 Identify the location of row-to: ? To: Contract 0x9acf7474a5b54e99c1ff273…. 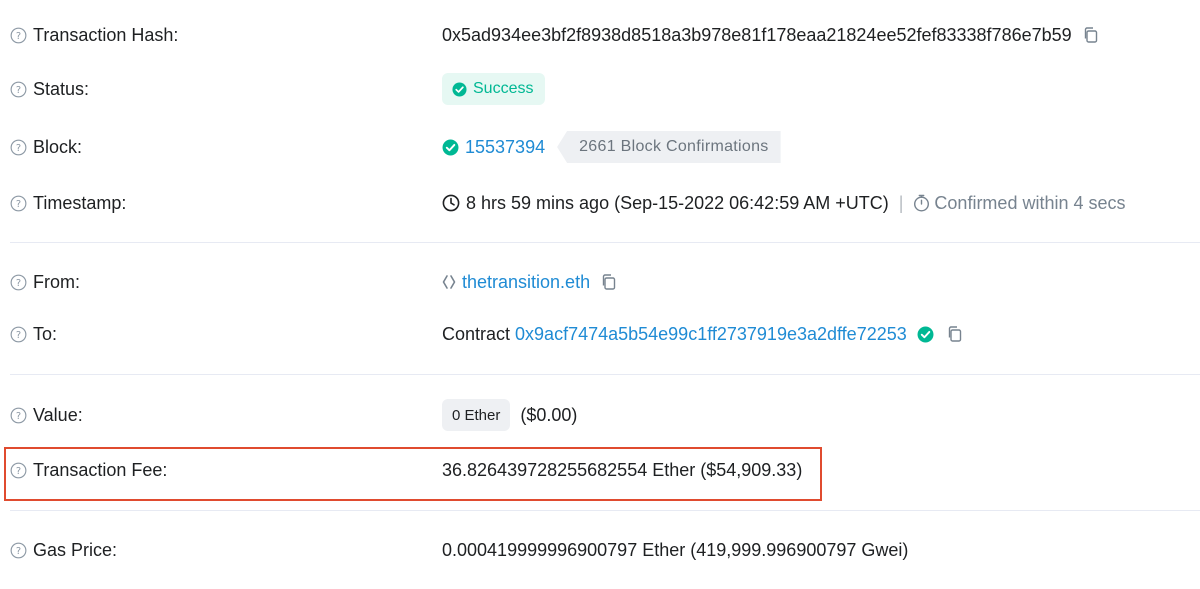
(600, 334).